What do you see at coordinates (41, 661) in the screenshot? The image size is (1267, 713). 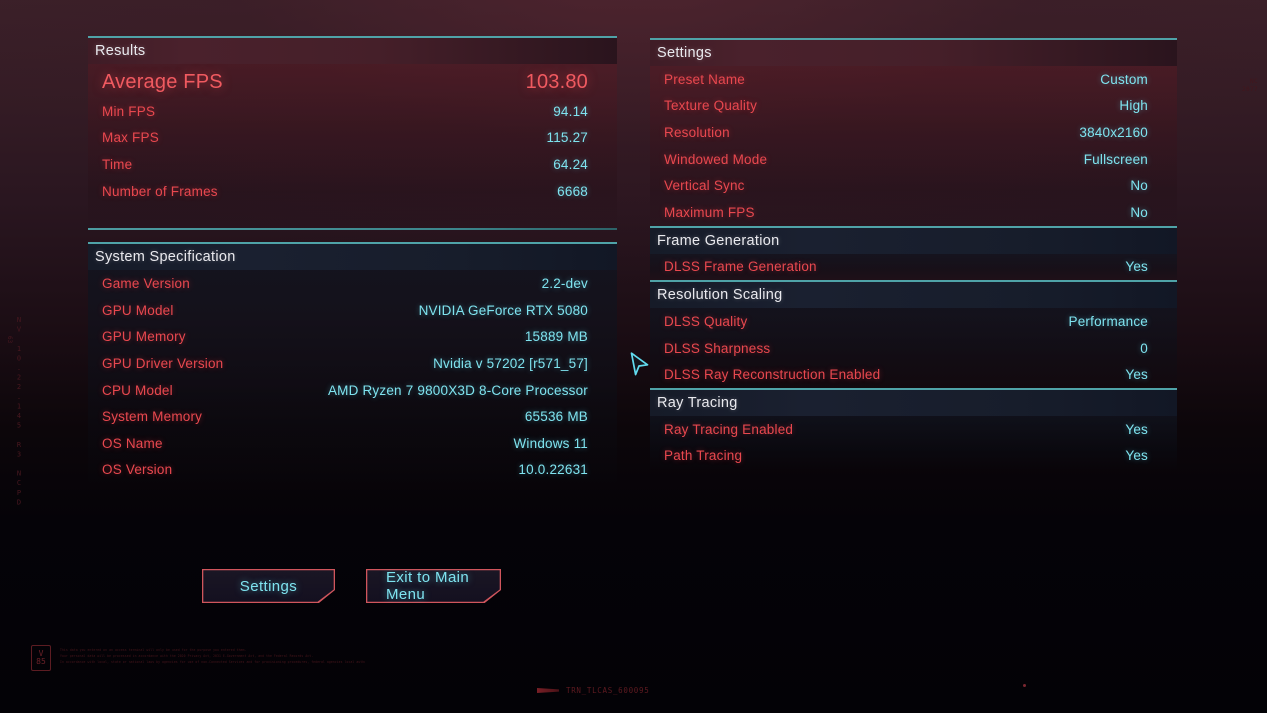 I see `legal-badge-line-2: 85` at bounding box center [41, 661].